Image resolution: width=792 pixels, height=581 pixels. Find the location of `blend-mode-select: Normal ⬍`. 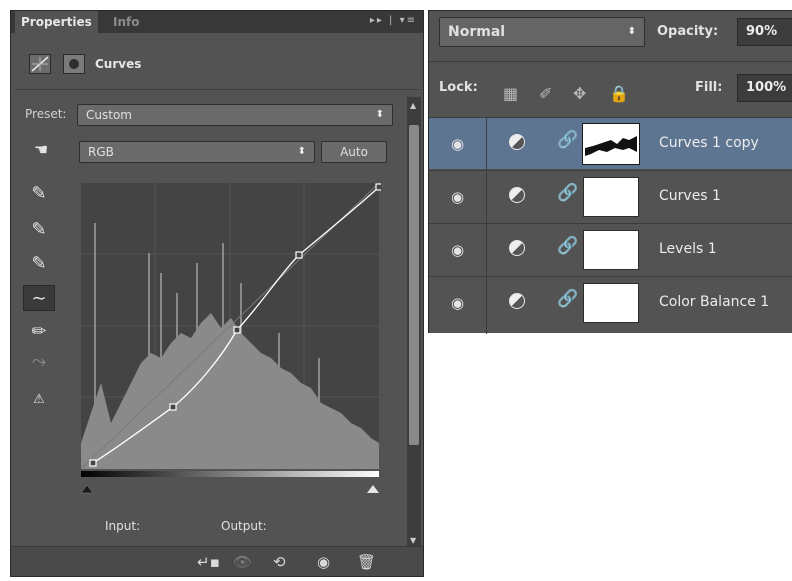

blend-mode-select: Normal ⬍ is located at coordinates (542, 32).